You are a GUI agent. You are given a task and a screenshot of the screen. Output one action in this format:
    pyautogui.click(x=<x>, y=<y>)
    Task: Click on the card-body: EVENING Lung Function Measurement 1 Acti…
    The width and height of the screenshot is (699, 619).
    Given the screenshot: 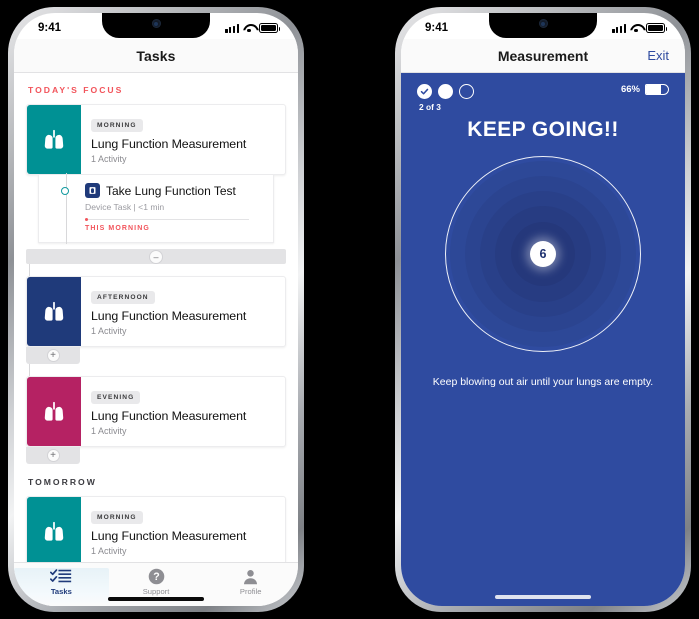 What is the action you would take?
    pyautogui.click(x=183, y=411)
    